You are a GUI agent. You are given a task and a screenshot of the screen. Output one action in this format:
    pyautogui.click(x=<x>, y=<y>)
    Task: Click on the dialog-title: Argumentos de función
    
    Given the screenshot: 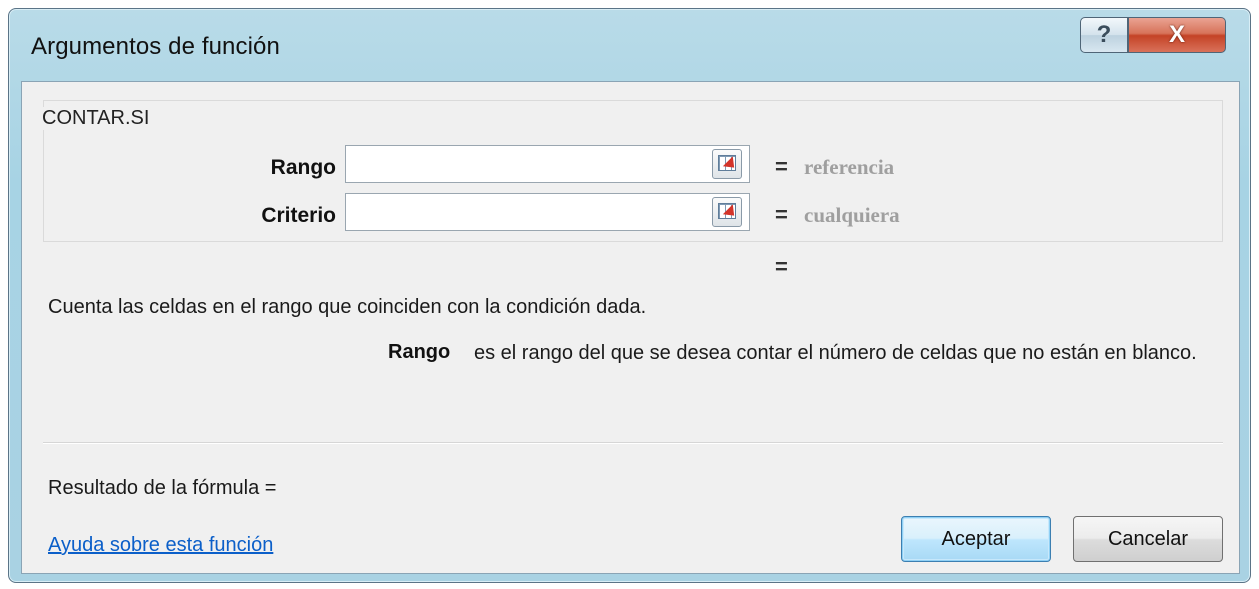 What is the action you would take?
    pyautogui.click(x=155, y=46)
    